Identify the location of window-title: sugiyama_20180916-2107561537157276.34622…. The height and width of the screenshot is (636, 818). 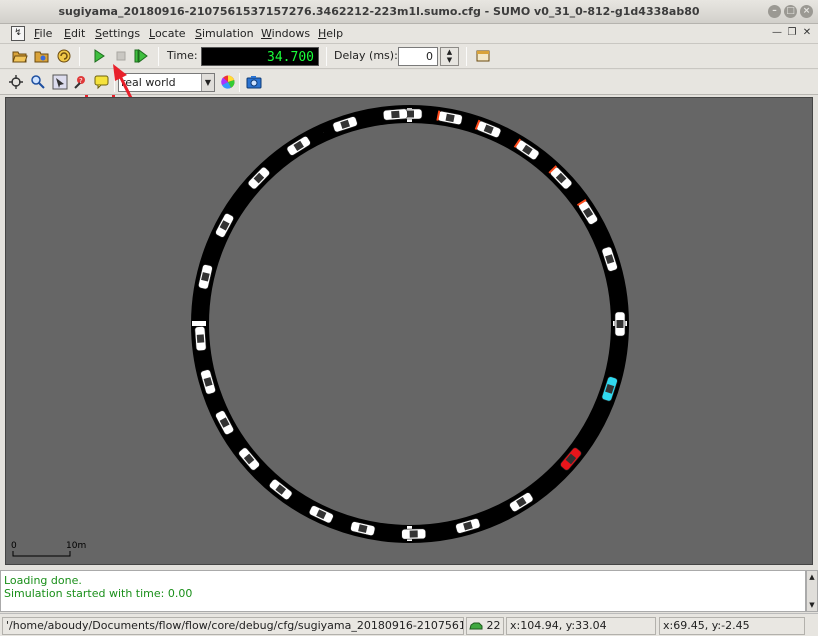
(379, 11).